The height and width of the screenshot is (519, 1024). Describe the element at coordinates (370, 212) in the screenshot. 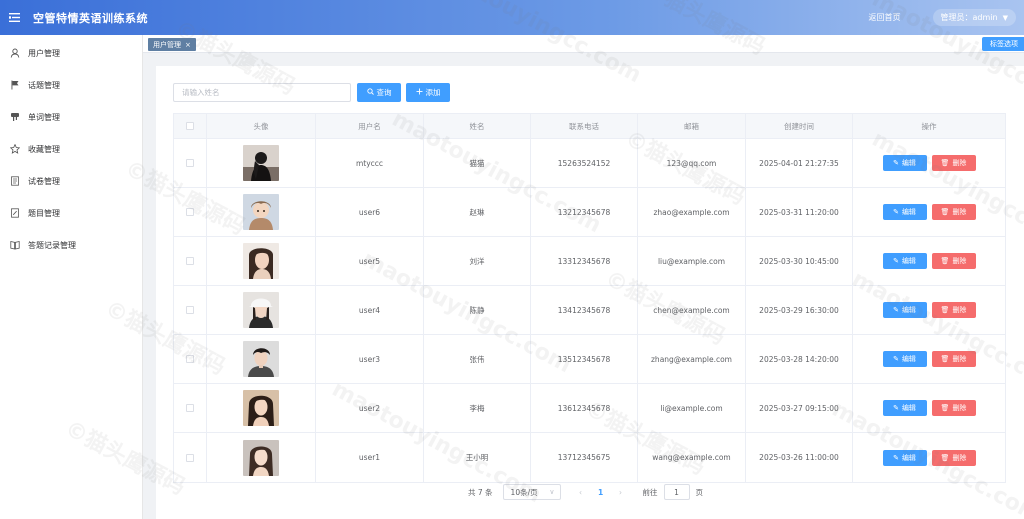

I see `username-cell: user6` at that location.